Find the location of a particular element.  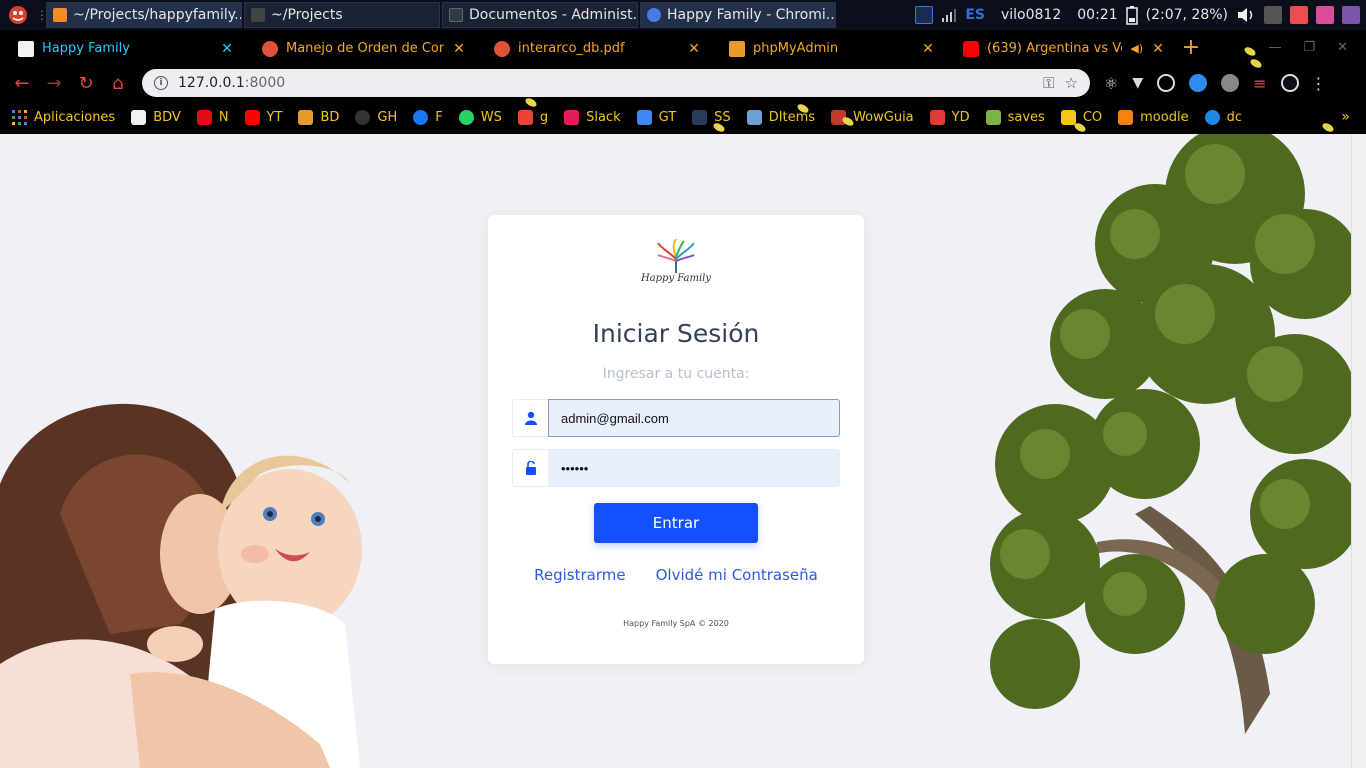

keyboard-layout: ES is located at coordinates (975, 15).